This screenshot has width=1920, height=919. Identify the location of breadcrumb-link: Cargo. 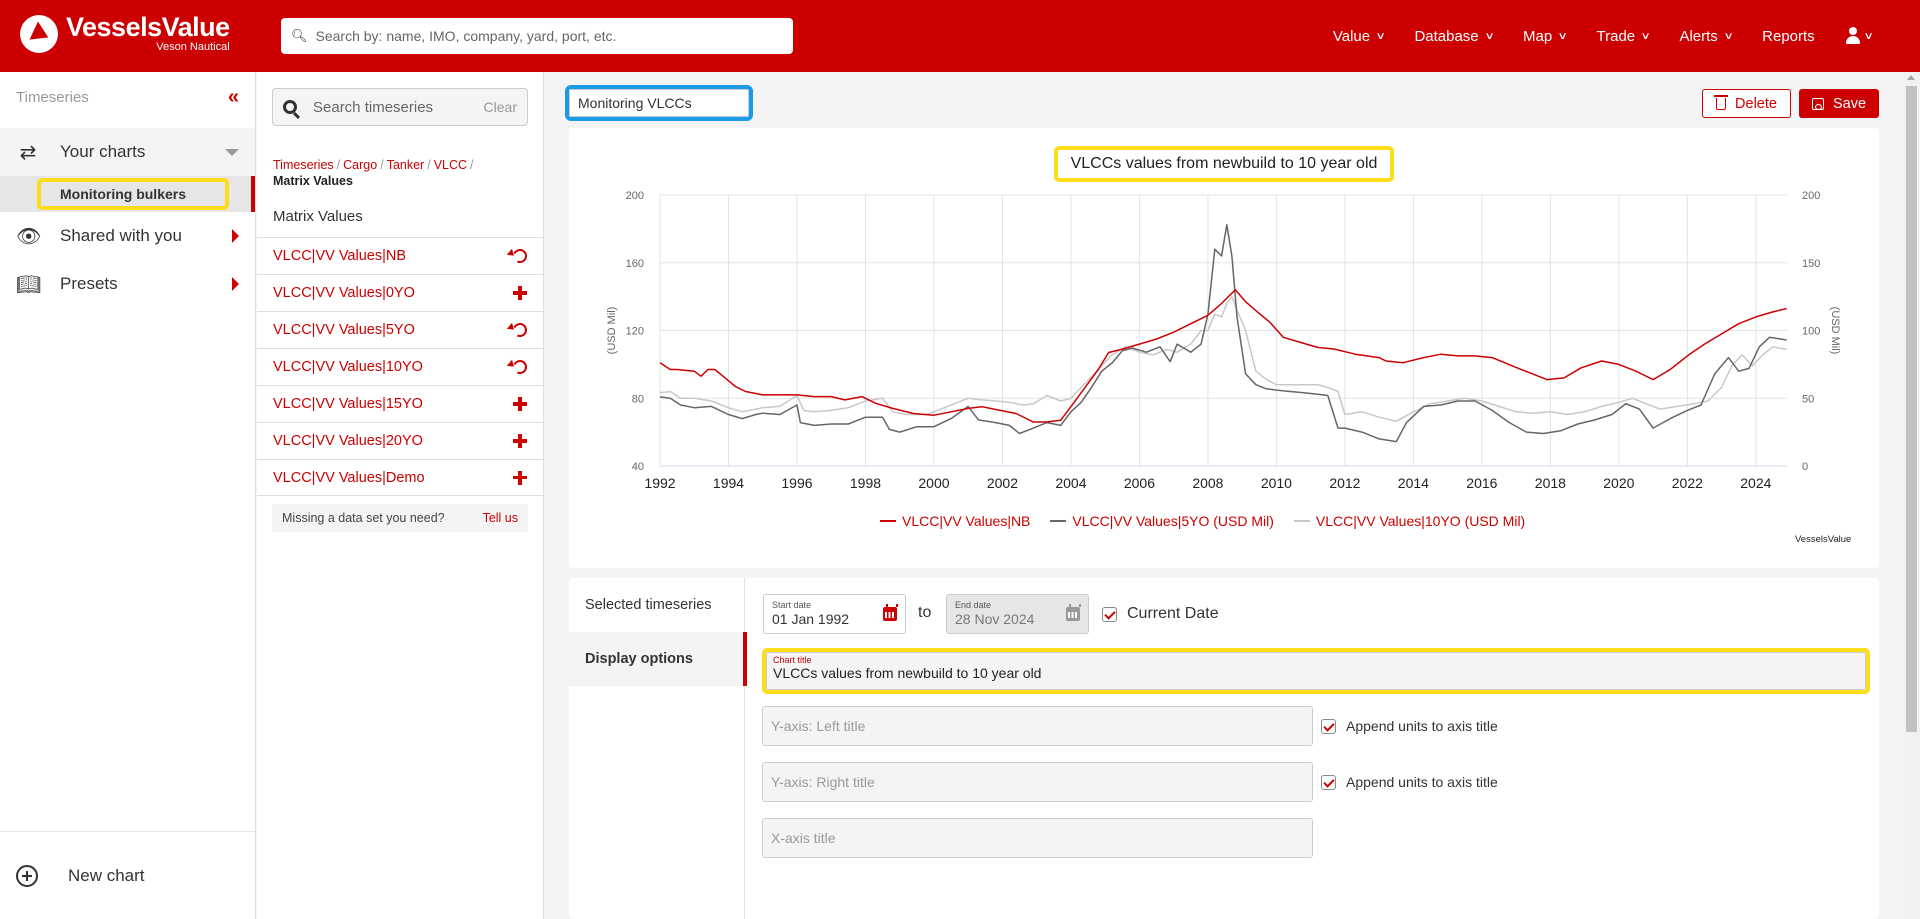
(360, 165).